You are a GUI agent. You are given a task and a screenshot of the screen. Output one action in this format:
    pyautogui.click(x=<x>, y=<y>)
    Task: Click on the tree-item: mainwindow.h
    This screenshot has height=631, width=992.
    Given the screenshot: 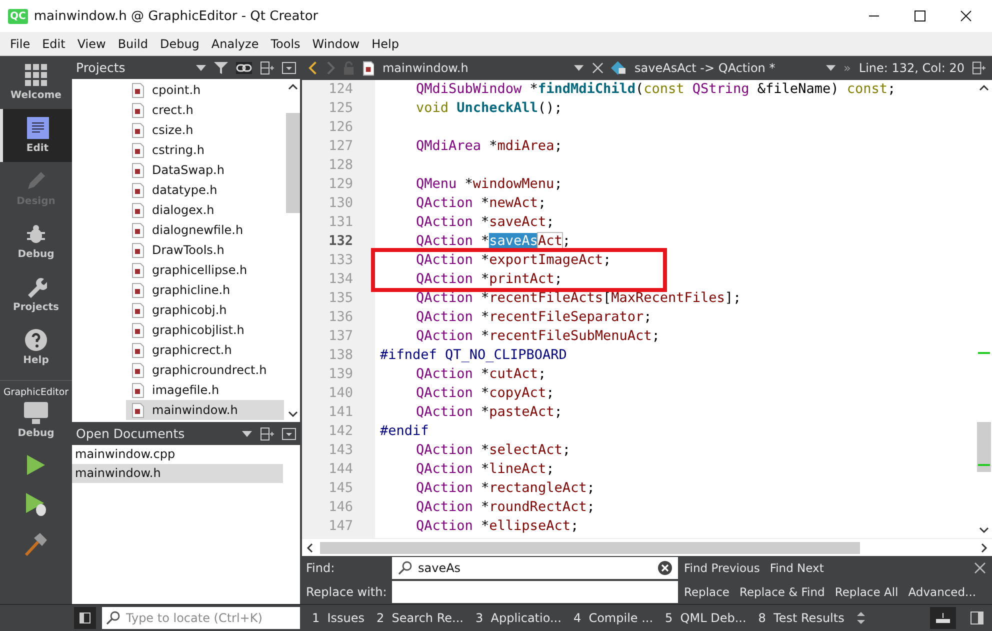 What is the action you would take?
    pyautogui.click(x=205, y=410)
    